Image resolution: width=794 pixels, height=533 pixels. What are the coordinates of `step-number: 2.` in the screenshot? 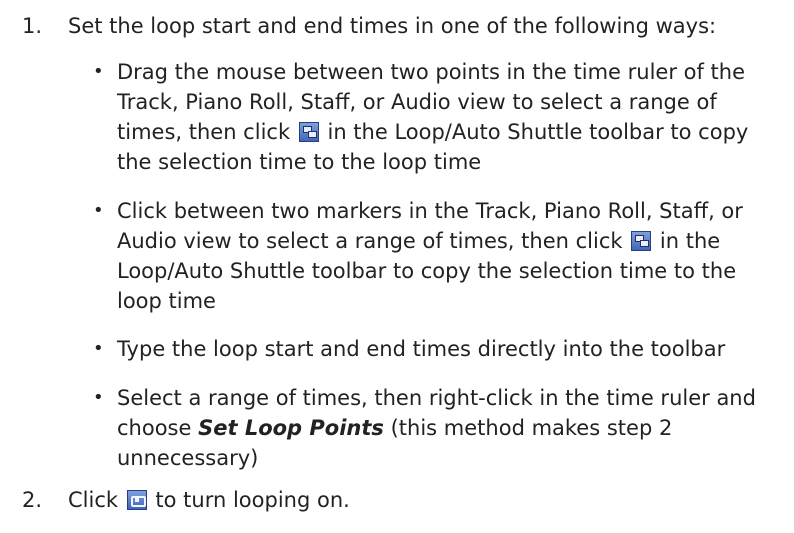 It's located at (32, 500).